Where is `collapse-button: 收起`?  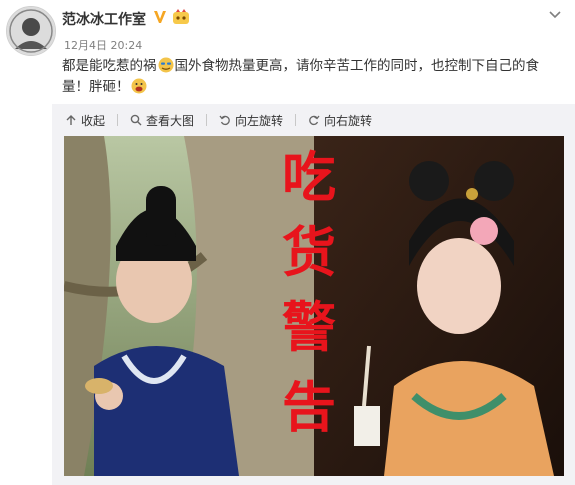
collapse-button: 收起 is located at coordinates (85, 120).